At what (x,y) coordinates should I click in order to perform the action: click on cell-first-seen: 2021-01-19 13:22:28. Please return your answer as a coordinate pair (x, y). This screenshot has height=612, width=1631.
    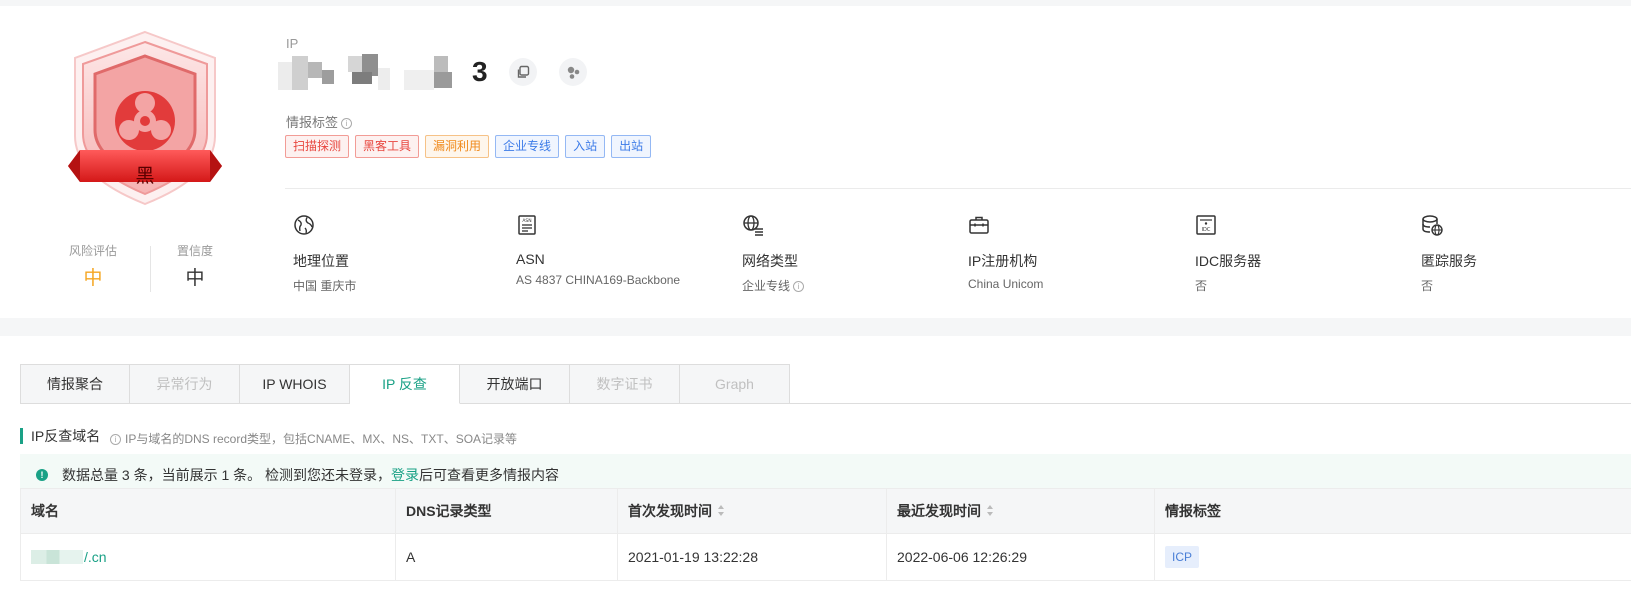
    Looking at the image, I should click on (752, 557).